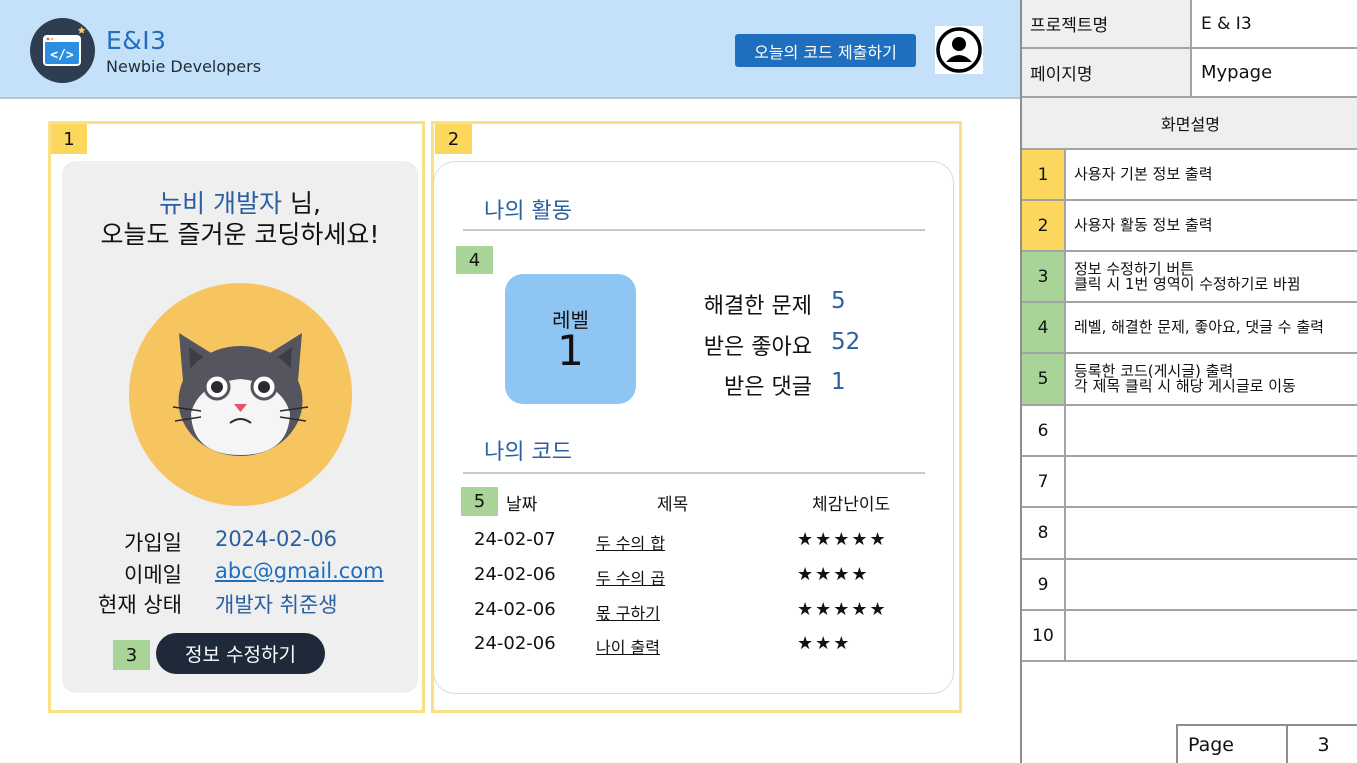 The height and width of the screenshot is (763, 1357). I want to click on received-likes-value: 52, so click(846, 342).